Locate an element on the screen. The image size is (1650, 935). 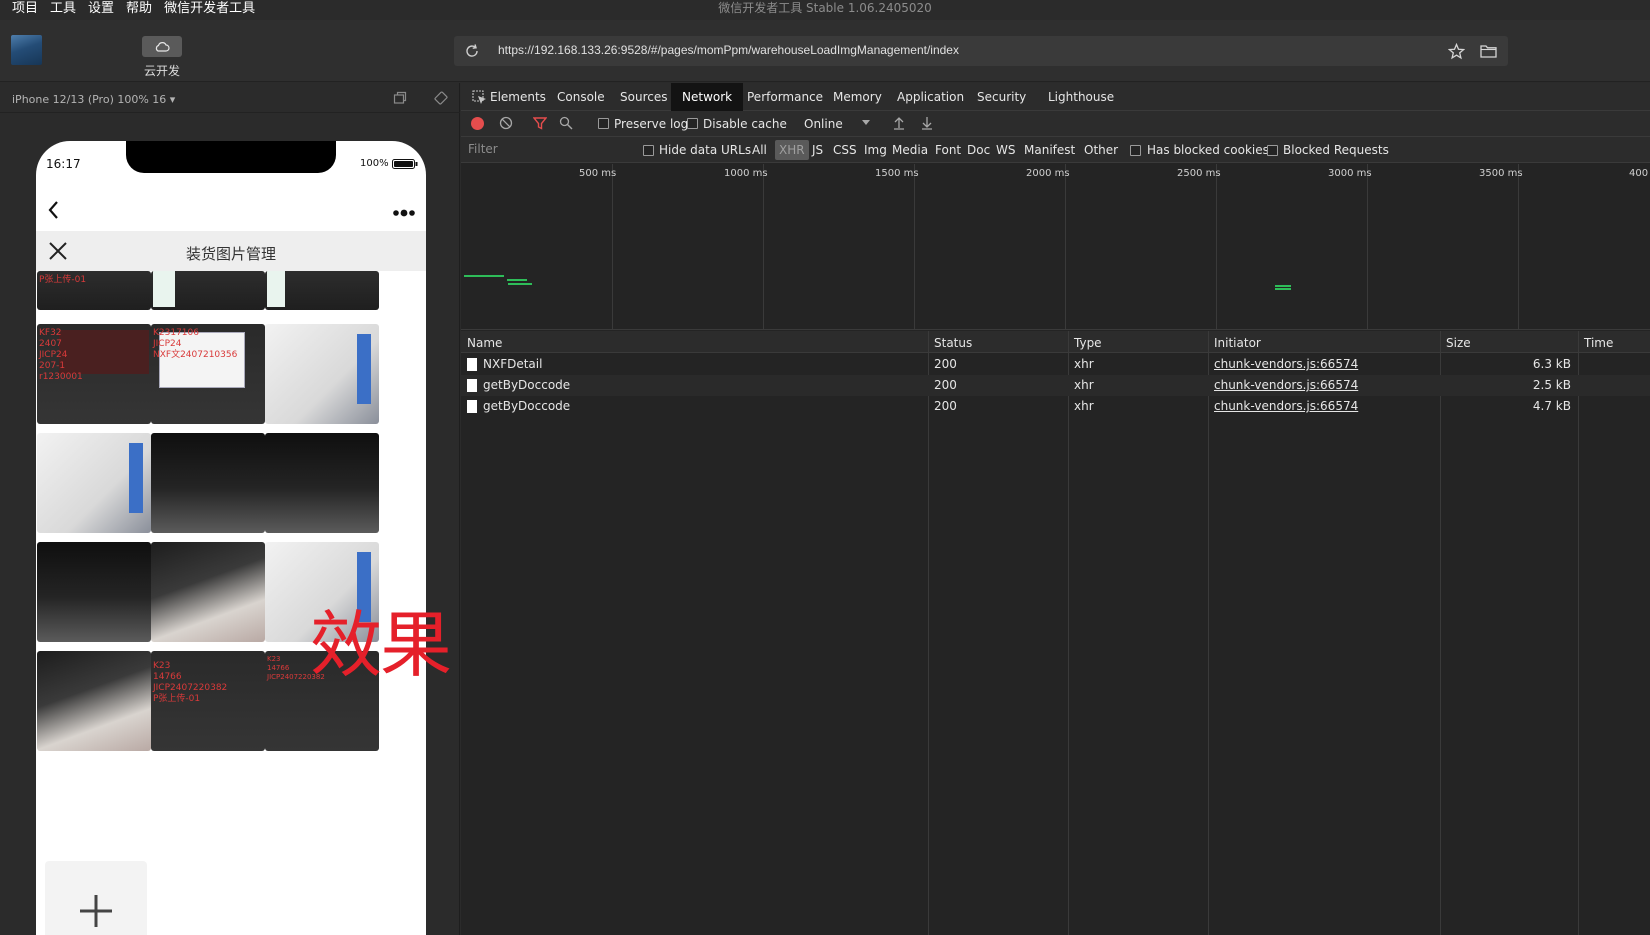
filter-type-doc: Doc is located at coordinates (978, 150).